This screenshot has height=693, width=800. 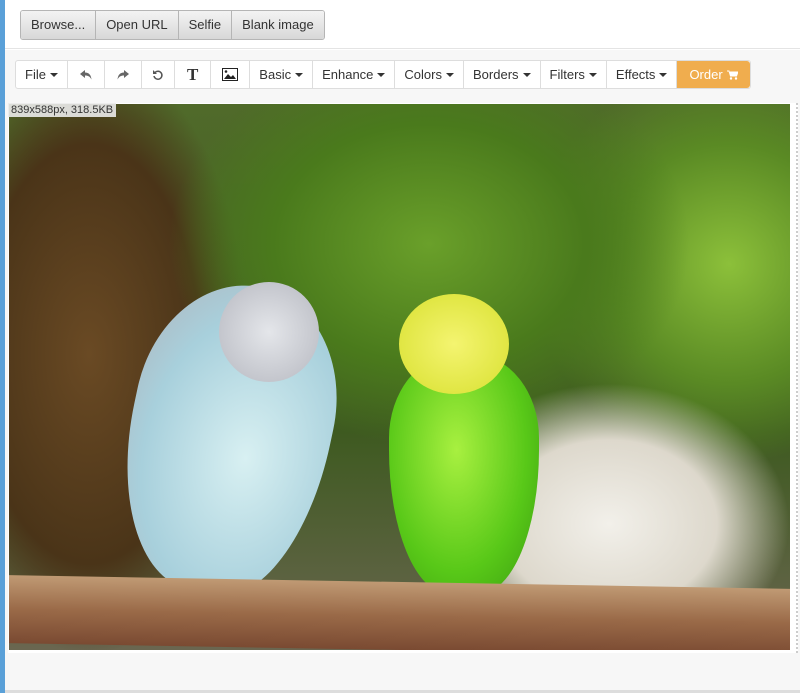 What do you see at coordinates (278, 25) in the screenshot?
I see `blank-image-button: Blank image` at bounding box center [278, 25].